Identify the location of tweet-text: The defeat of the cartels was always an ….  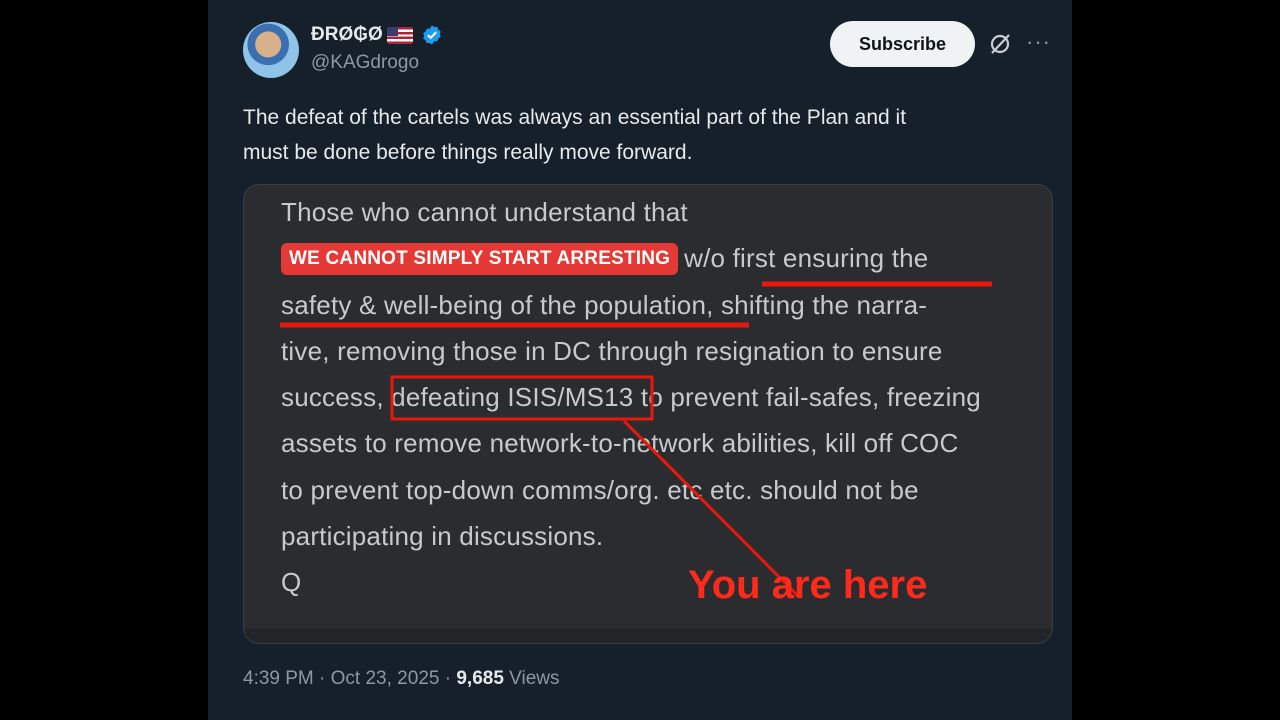
(643, 135).